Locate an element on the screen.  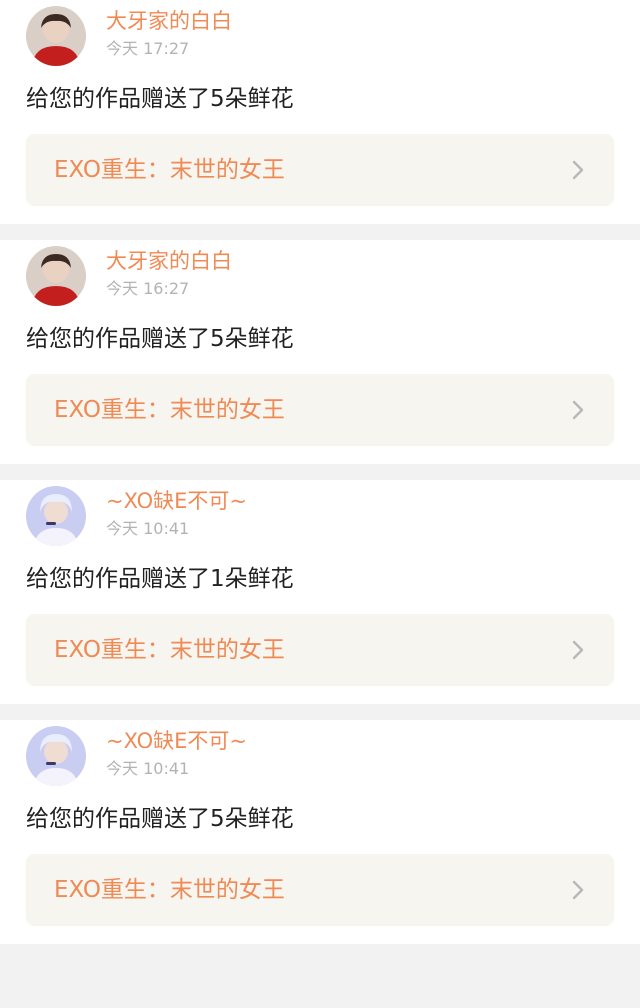
gift-message: 给您的作品赠送了1朵鲜花 is located at coordinates (160, 579).